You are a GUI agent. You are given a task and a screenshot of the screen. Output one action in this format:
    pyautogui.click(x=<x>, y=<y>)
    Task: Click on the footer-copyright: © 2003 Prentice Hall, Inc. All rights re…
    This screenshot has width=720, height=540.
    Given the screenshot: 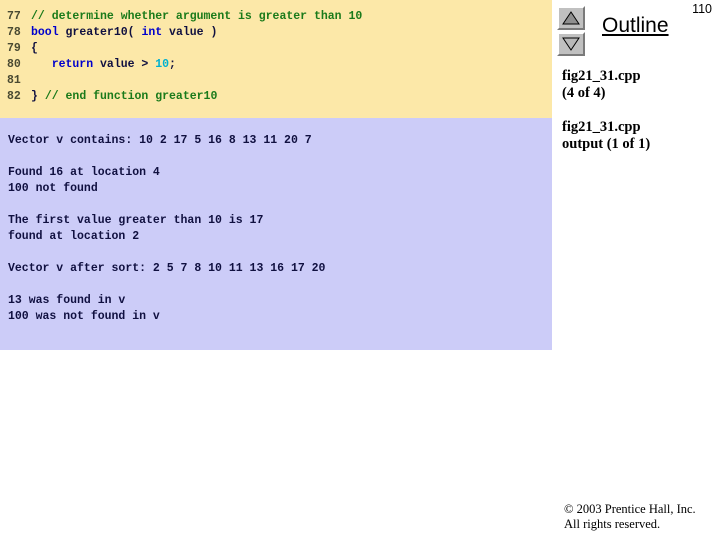 What is the action you would take?
    pyautogui.click(x=642, y=517)
    